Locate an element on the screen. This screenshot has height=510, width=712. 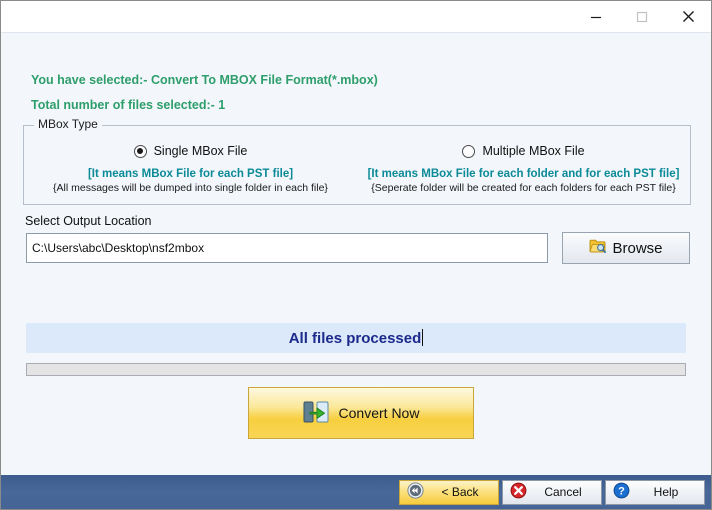
radio-multiple-row: Multiple MBox File is located at coordinates (523, 151).